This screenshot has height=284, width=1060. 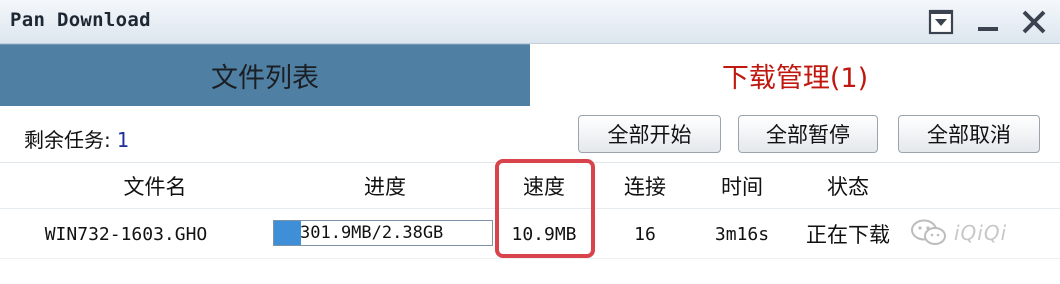 I want to click on column-header-status: 状态, so click(x=848, y=186).